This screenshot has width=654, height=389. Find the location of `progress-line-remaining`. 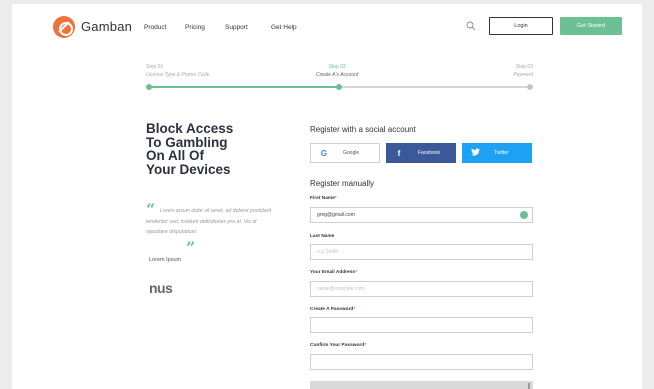

progress-line-remaining is located at coordinates (435, 87).